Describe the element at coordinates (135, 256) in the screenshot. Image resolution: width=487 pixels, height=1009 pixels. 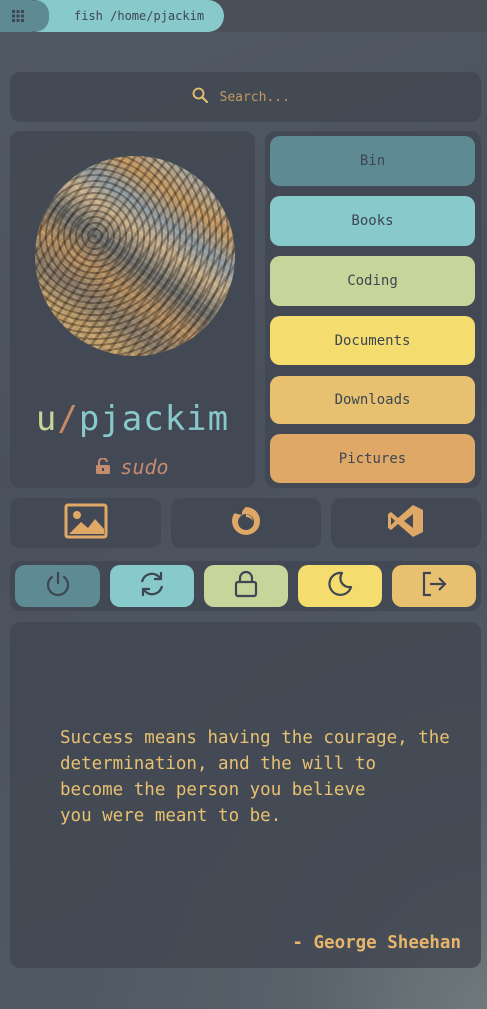
I see `avatar` at that location.